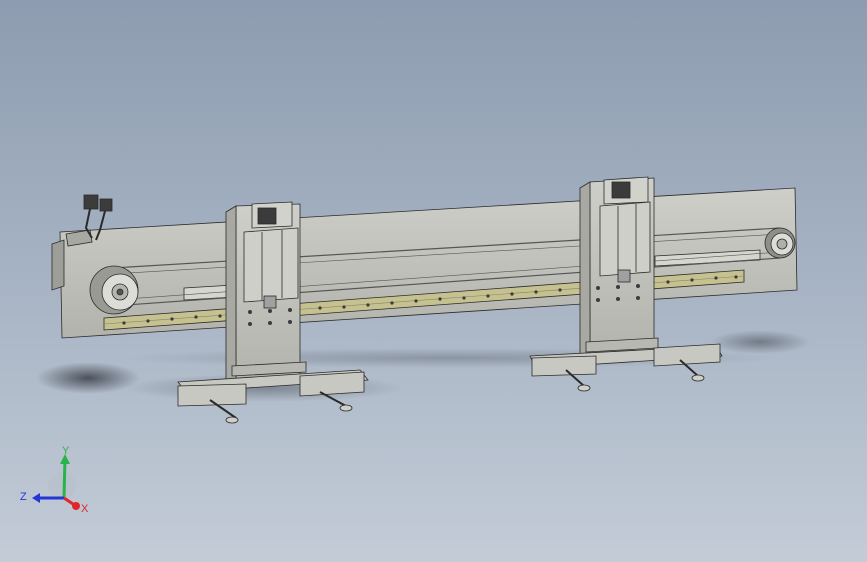  I want to click on z-axis-arrowhead, so click(36, 498).